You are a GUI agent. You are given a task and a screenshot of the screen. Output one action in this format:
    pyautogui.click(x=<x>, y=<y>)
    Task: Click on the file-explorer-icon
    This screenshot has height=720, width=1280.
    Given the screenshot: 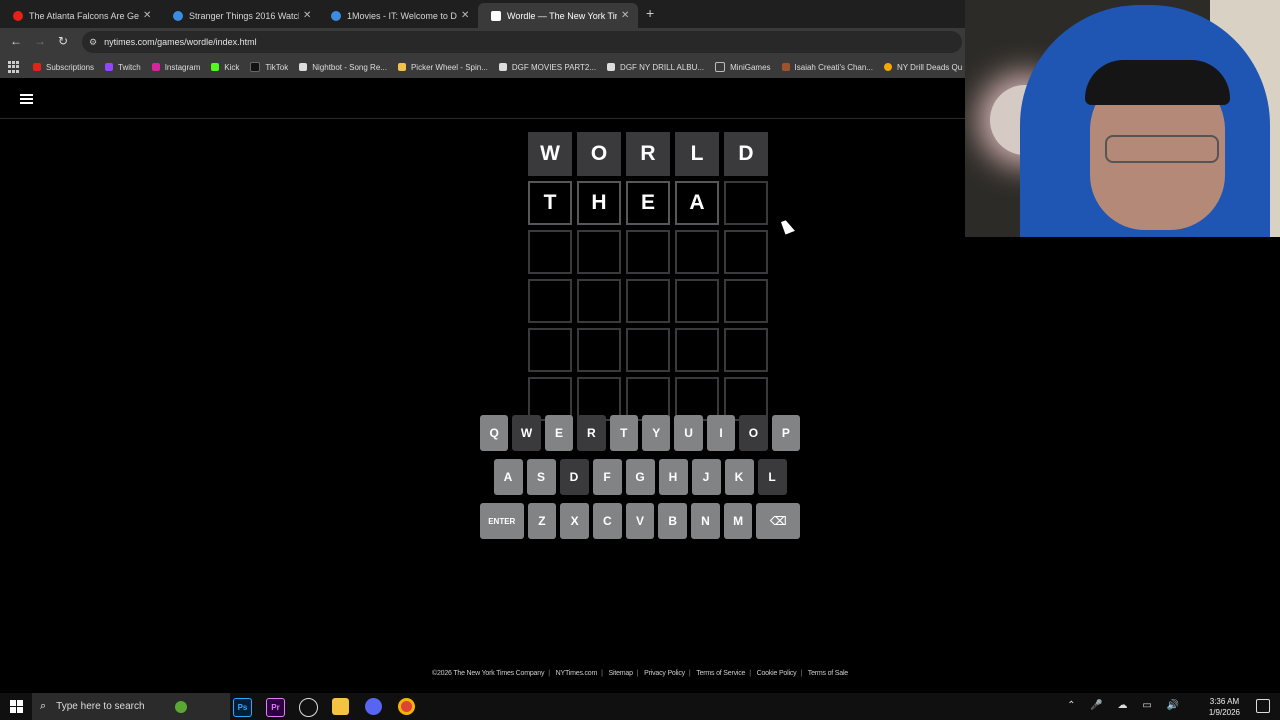 What is the action you would take?
    pyautogui.click(x=340, y=706)
    